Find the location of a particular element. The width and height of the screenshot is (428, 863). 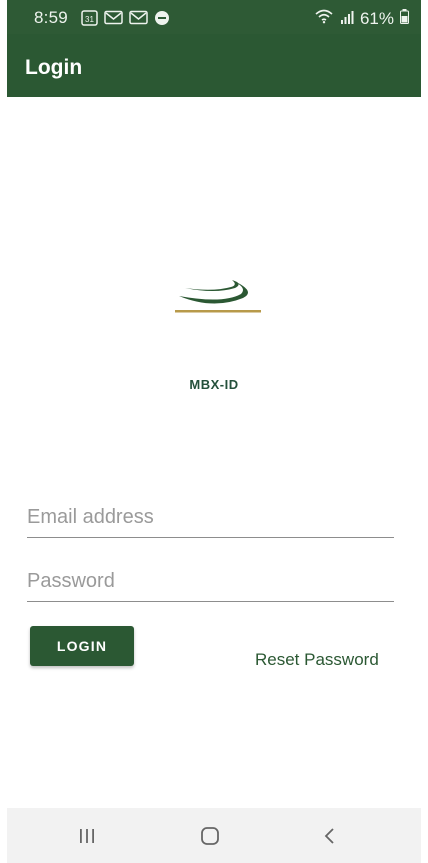

reset-password-link: Reset Password is located at coordinates (317, 660).